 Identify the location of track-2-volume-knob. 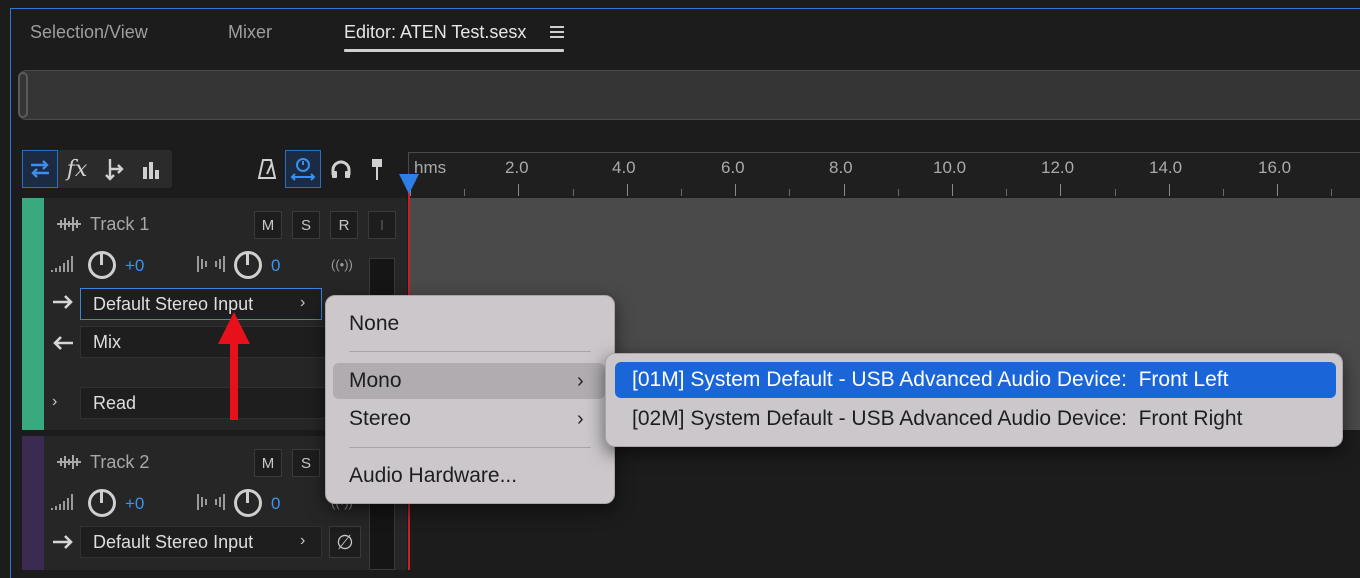
(102, 503).